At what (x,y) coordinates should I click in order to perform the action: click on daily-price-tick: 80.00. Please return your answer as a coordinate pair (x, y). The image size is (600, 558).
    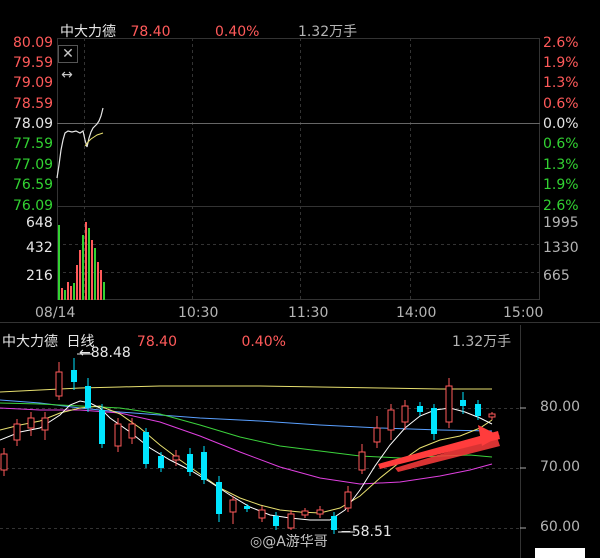
    Looking at the image, I should click on (560, 407).